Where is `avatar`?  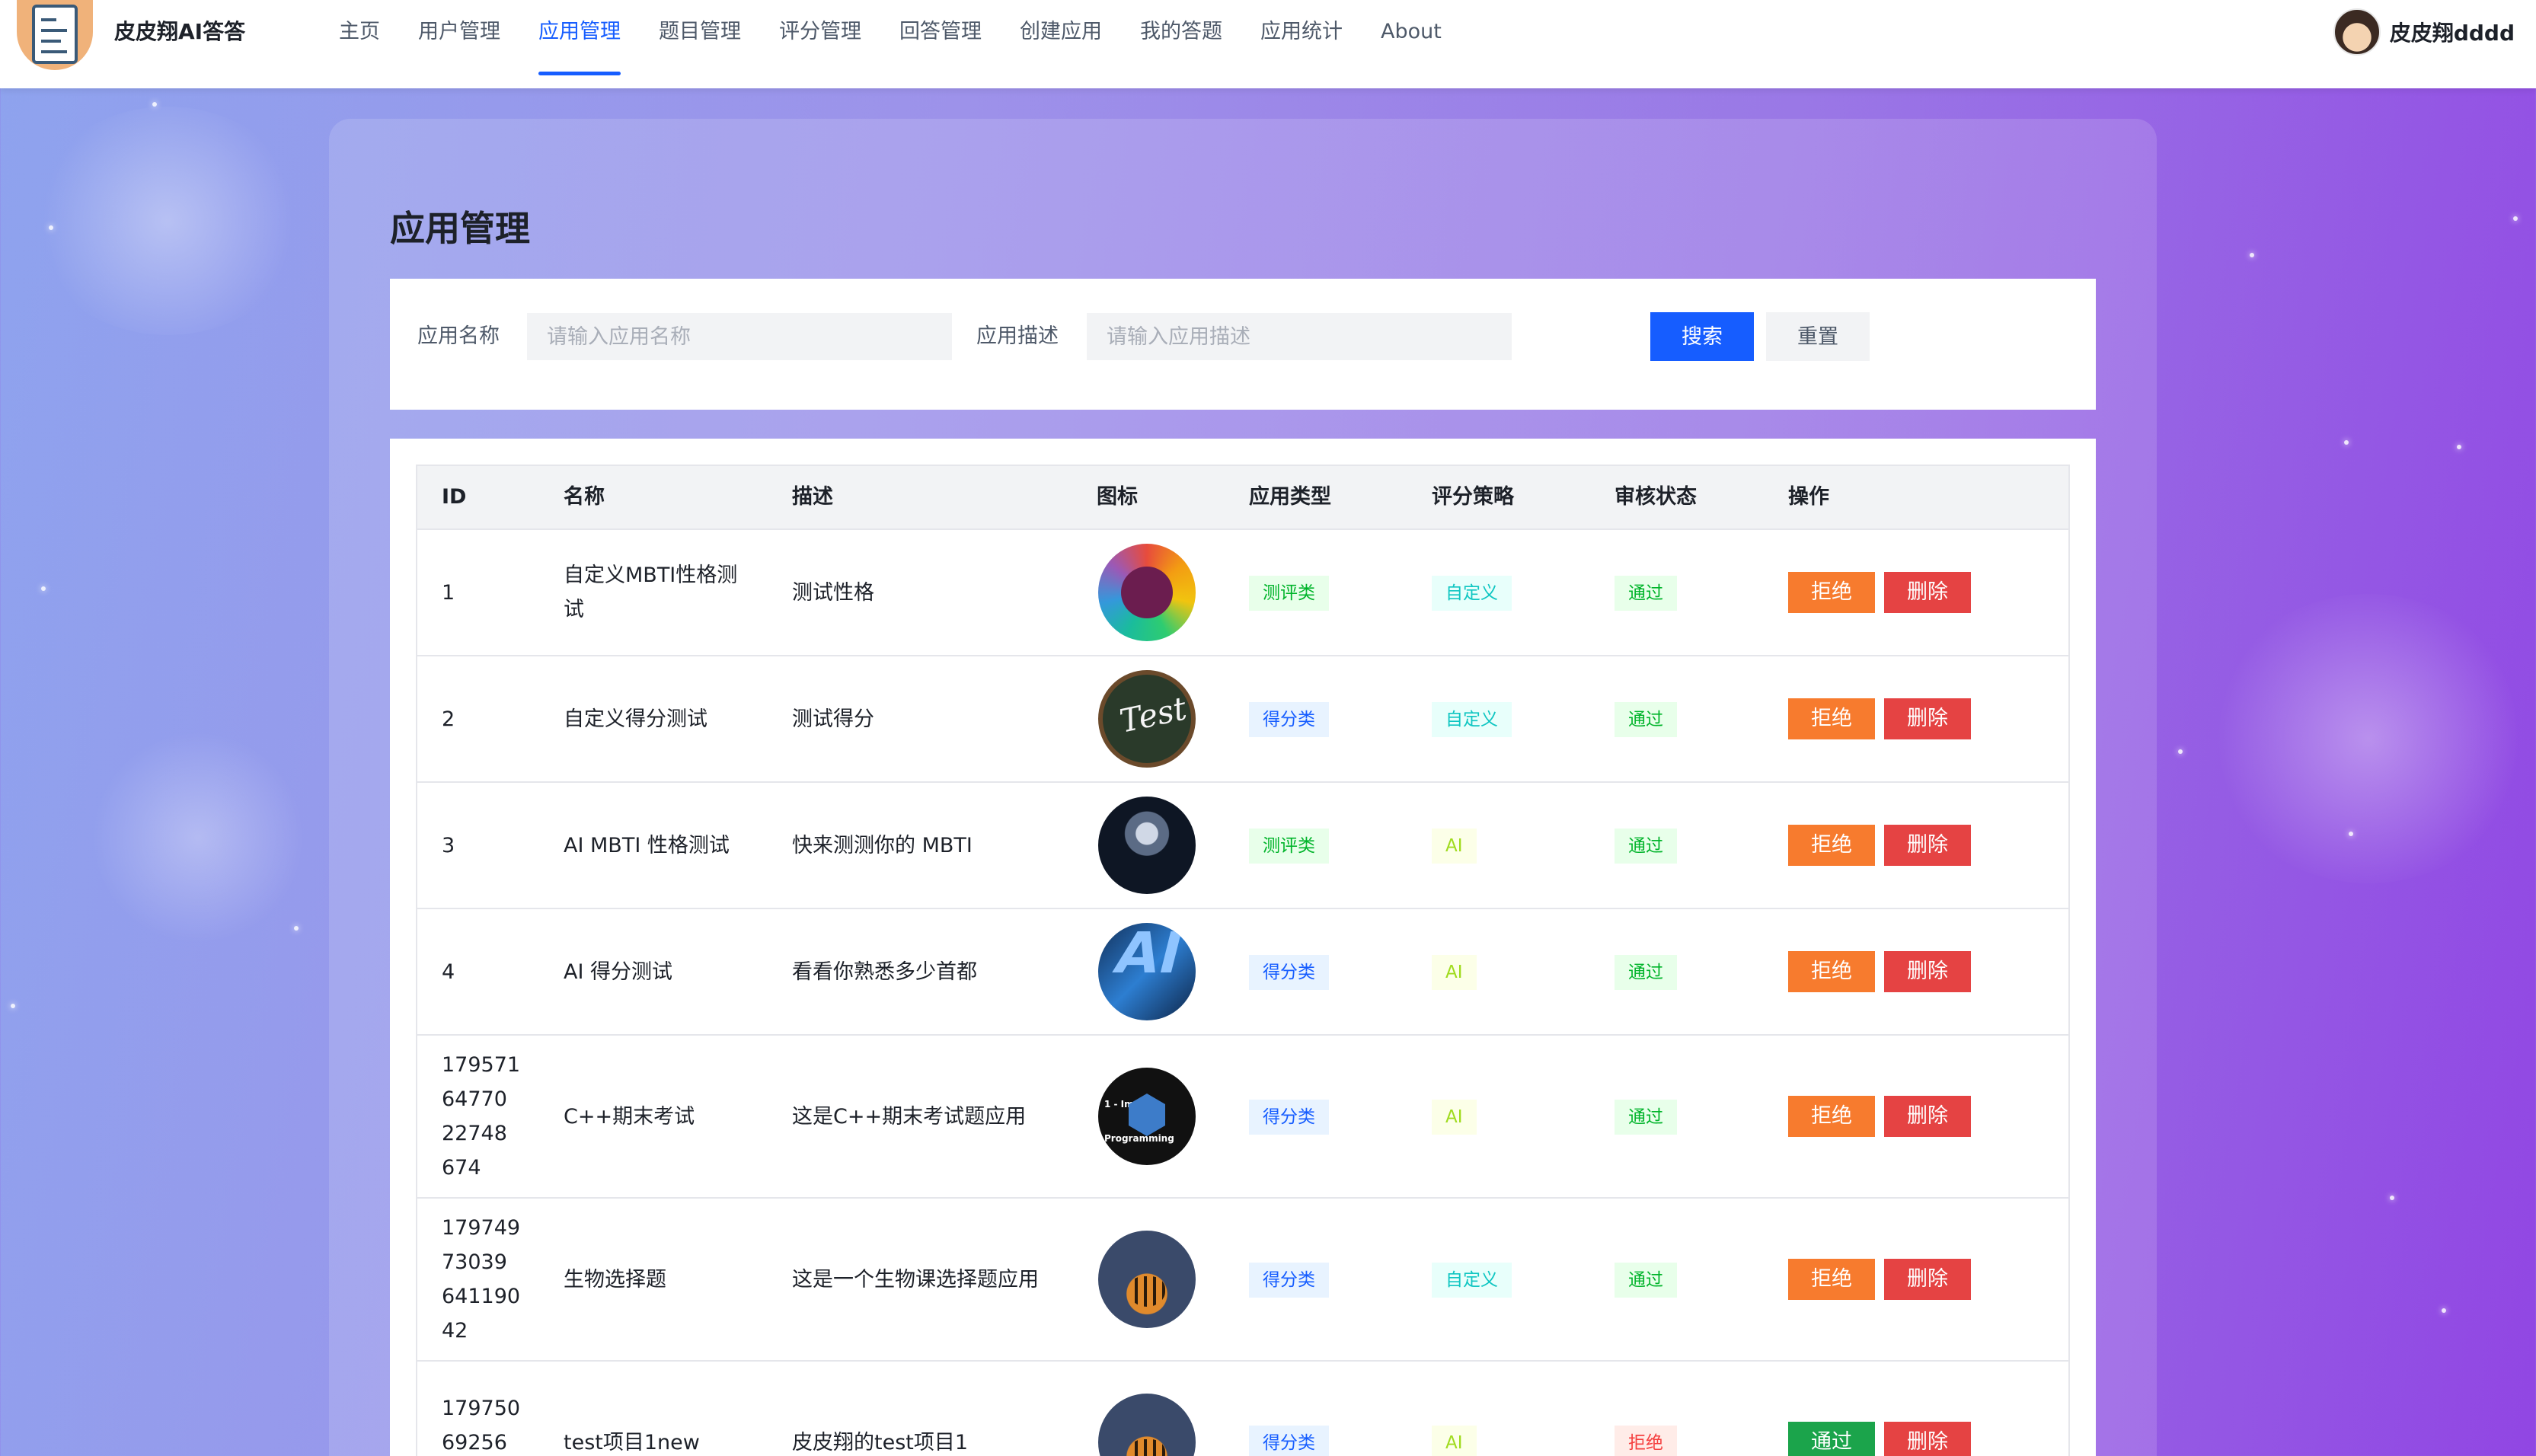 avatar is located at coordinates (2357, 32).